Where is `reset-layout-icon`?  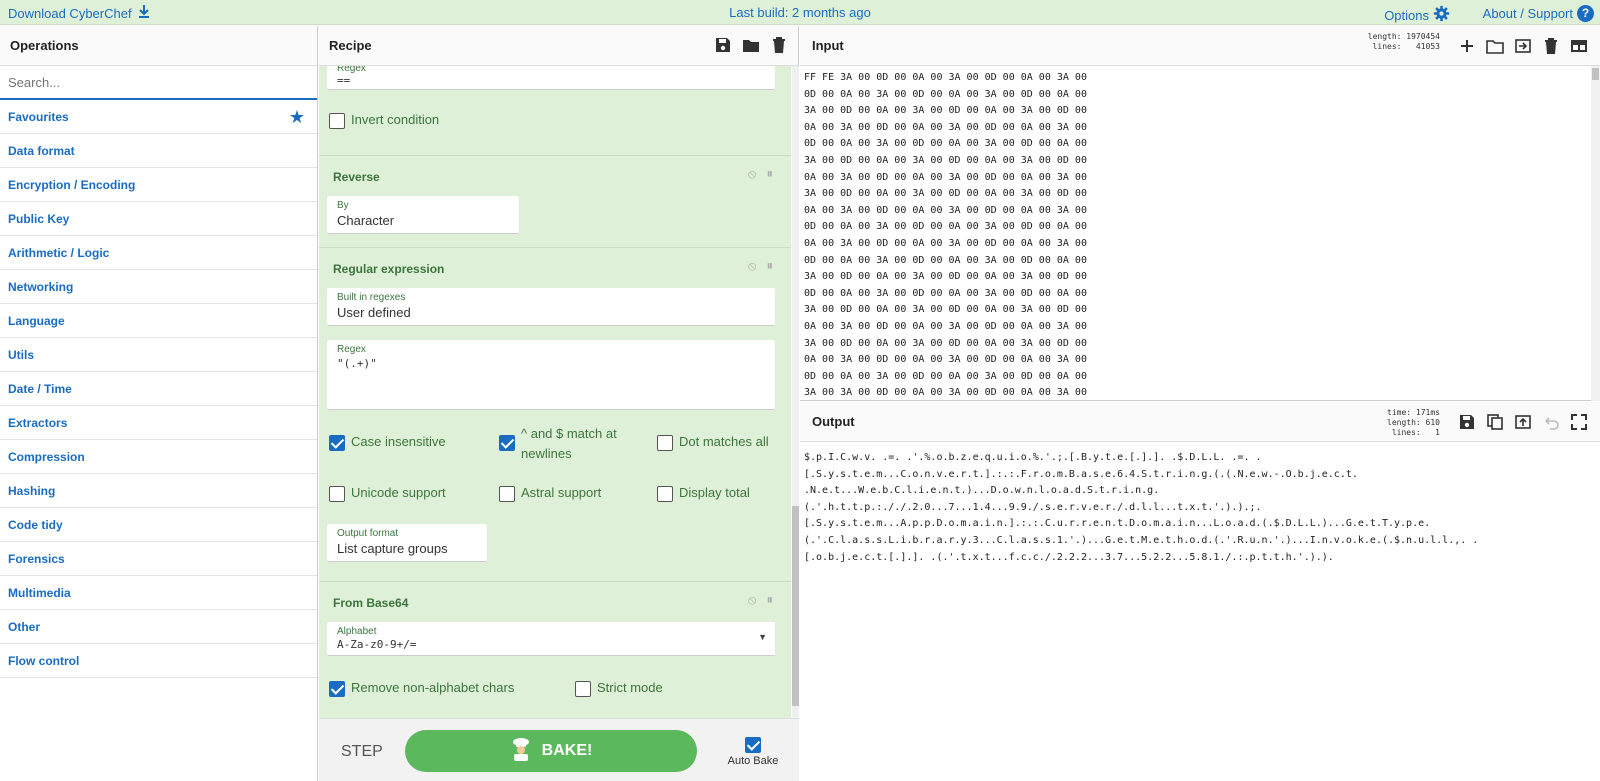
reset-layout-icon is located at coordinates (1579, 48).